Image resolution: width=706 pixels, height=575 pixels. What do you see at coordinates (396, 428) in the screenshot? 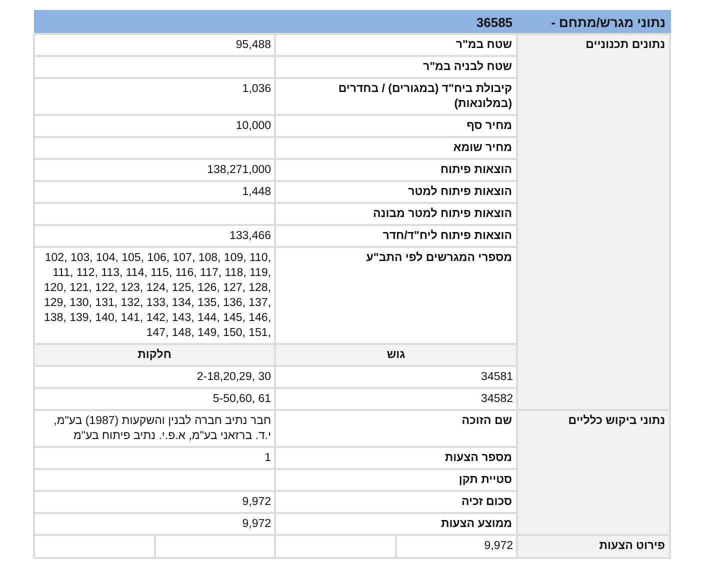
I see `field-label: שם הזוכה` at bounding box center [396, 428].